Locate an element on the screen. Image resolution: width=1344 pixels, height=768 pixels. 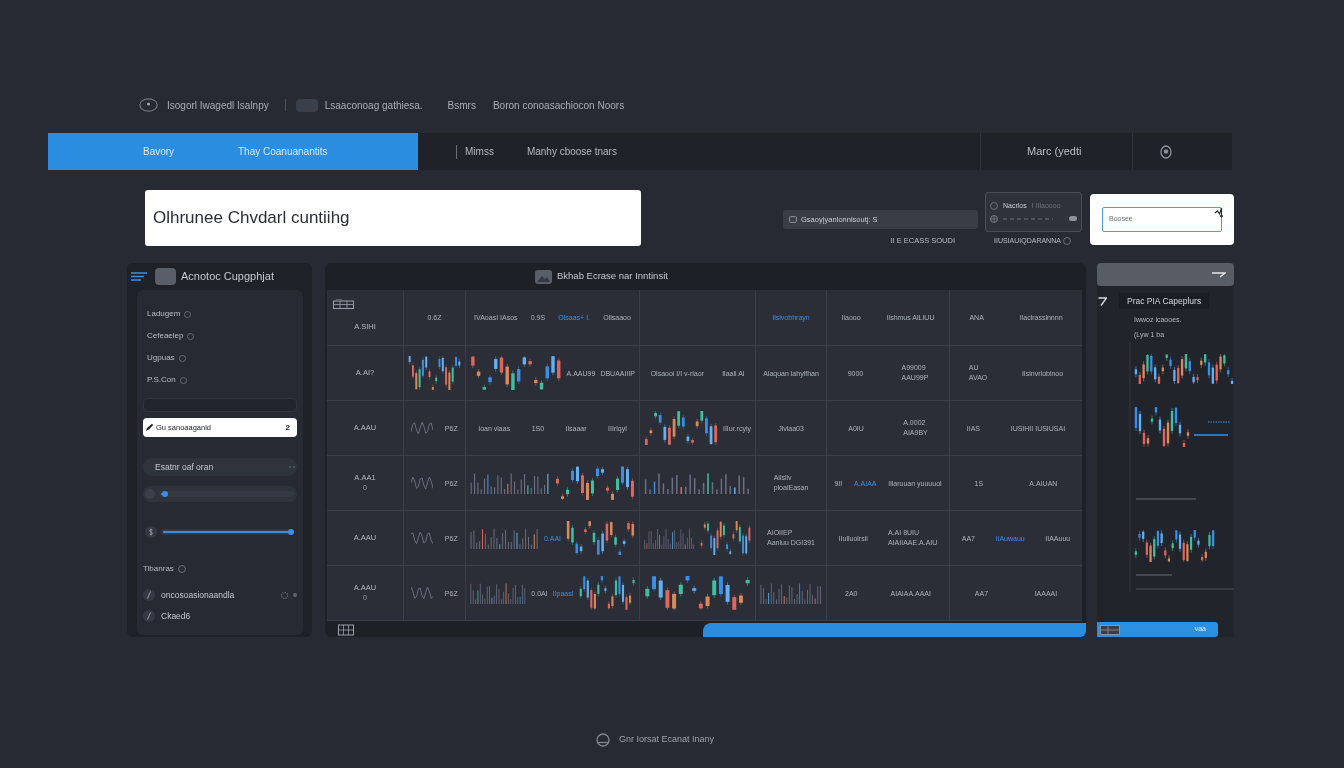
option-row: Esatnr oaf oran is located at coordinates (220, 467).